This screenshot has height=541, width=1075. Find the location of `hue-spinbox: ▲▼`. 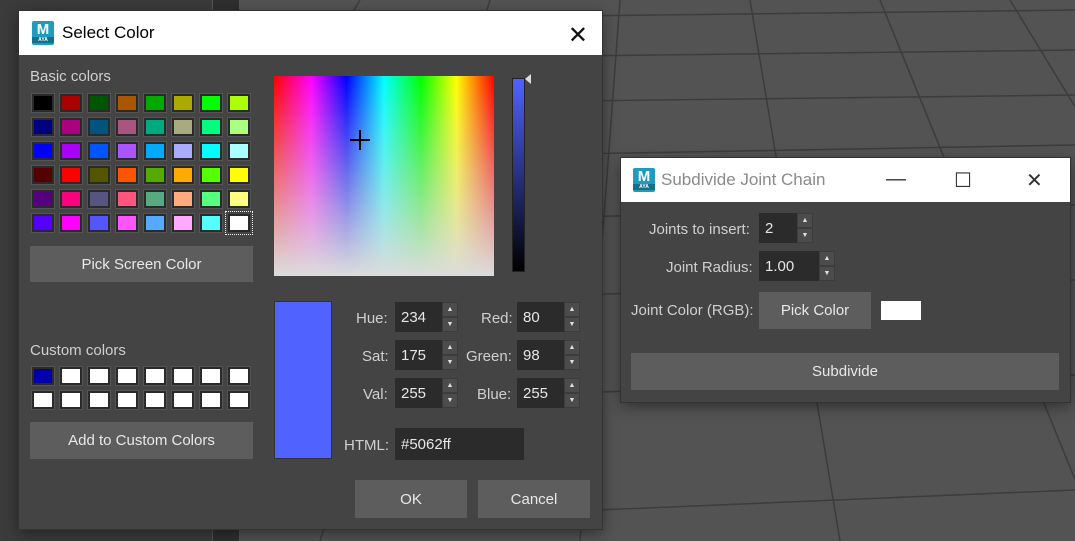

hue-spinbox: ▲▼ is located at coordinates (426, 317).